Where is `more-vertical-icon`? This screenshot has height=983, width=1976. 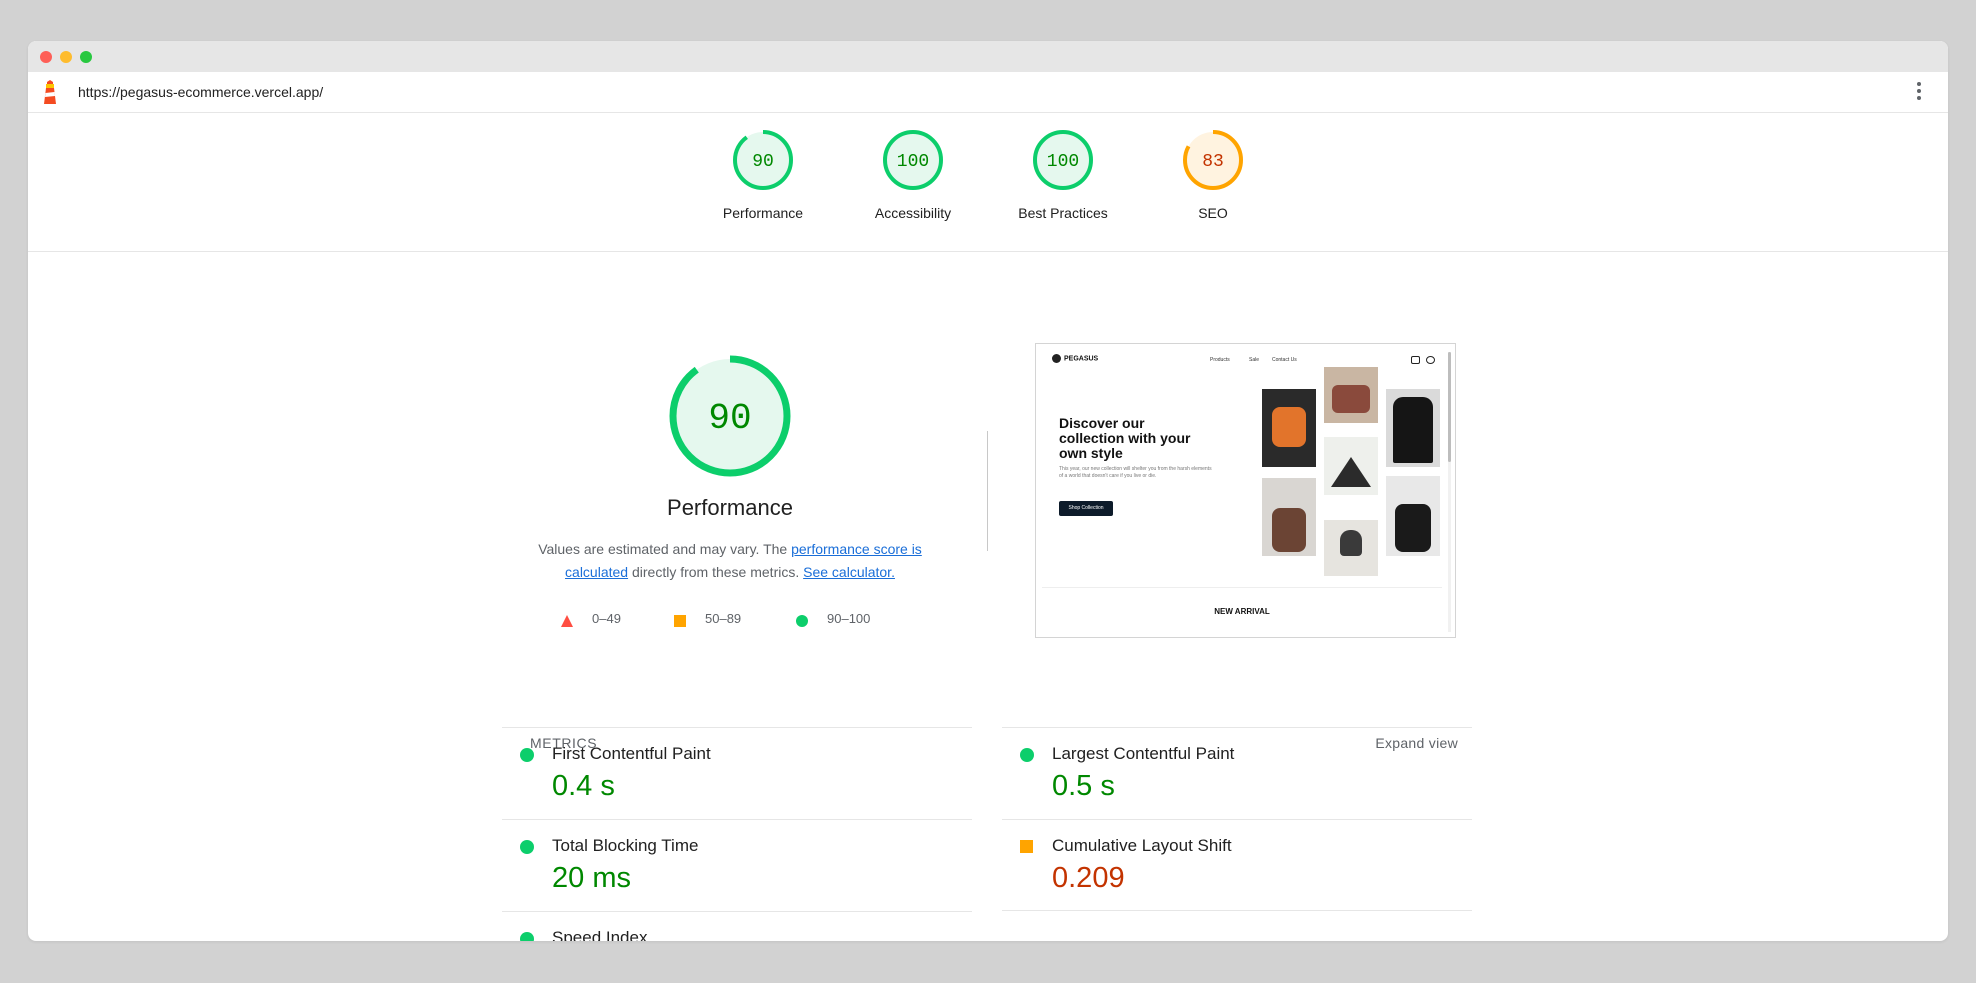 more-vertical-icon is located at coordinates (1919, 92).